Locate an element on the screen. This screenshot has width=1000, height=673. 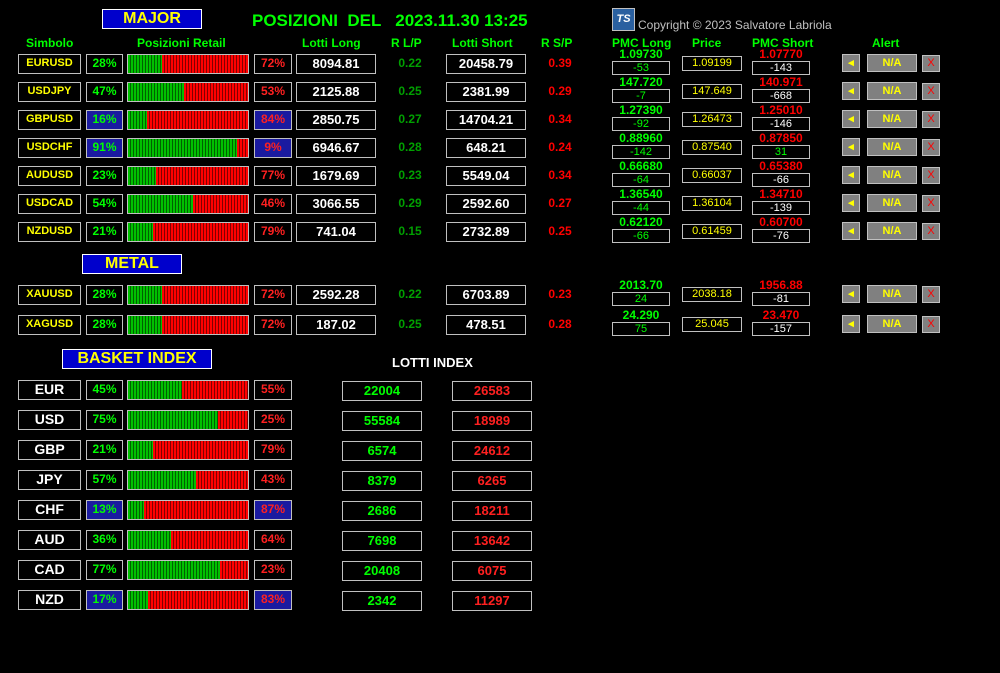
major-symbol: GBPUSD is located at coordinates (49, 120).